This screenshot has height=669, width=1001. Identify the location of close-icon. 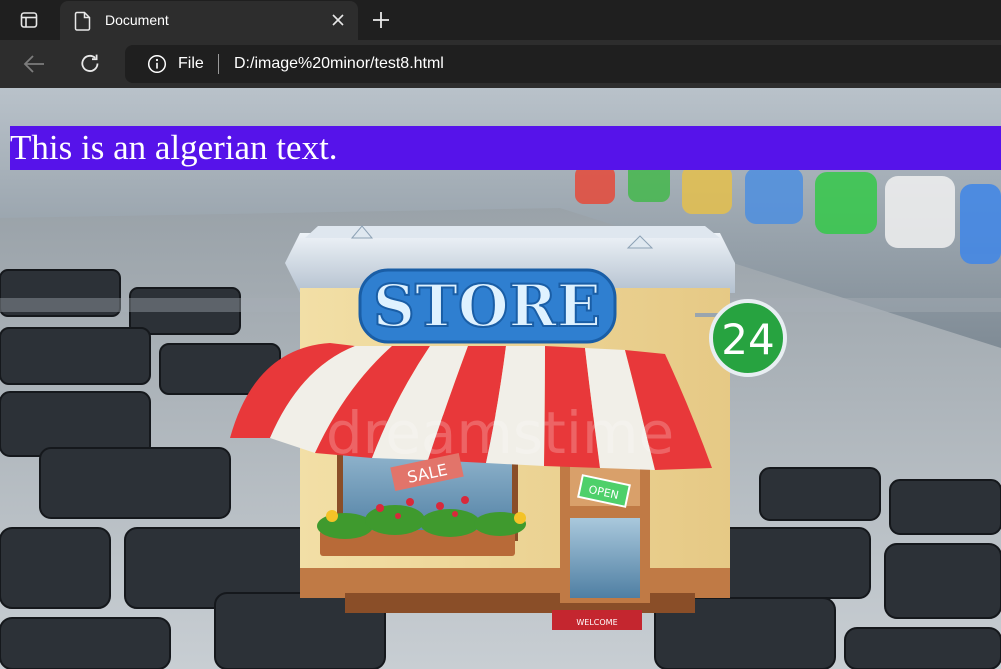
(338, 20).